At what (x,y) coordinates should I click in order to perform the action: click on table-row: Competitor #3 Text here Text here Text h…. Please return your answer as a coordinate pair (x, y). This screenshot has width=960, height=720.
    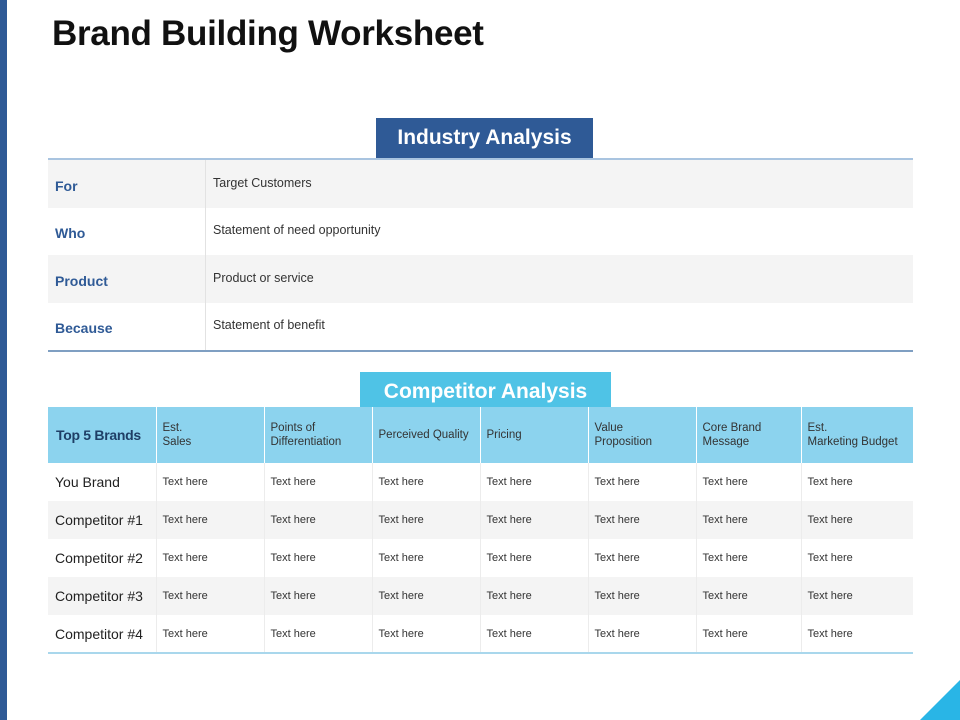
    Looking at the image, I should click on (480, 596).